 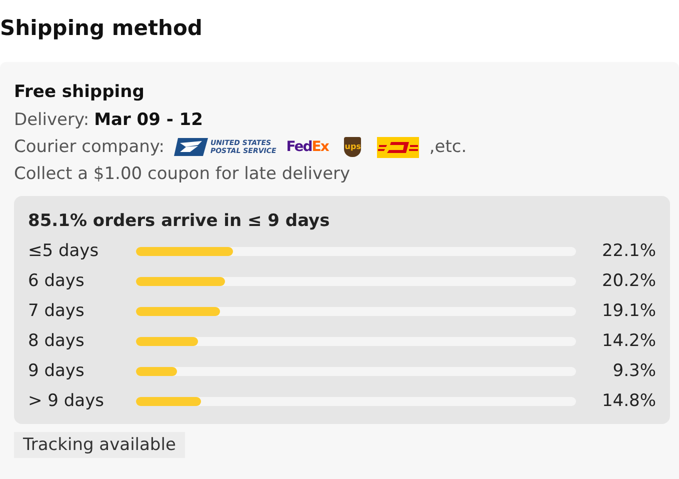 What do you see at coordinates (57, 341) in the screenshot?
I see `days-label: 8 days` at bounding box center [57, 341].